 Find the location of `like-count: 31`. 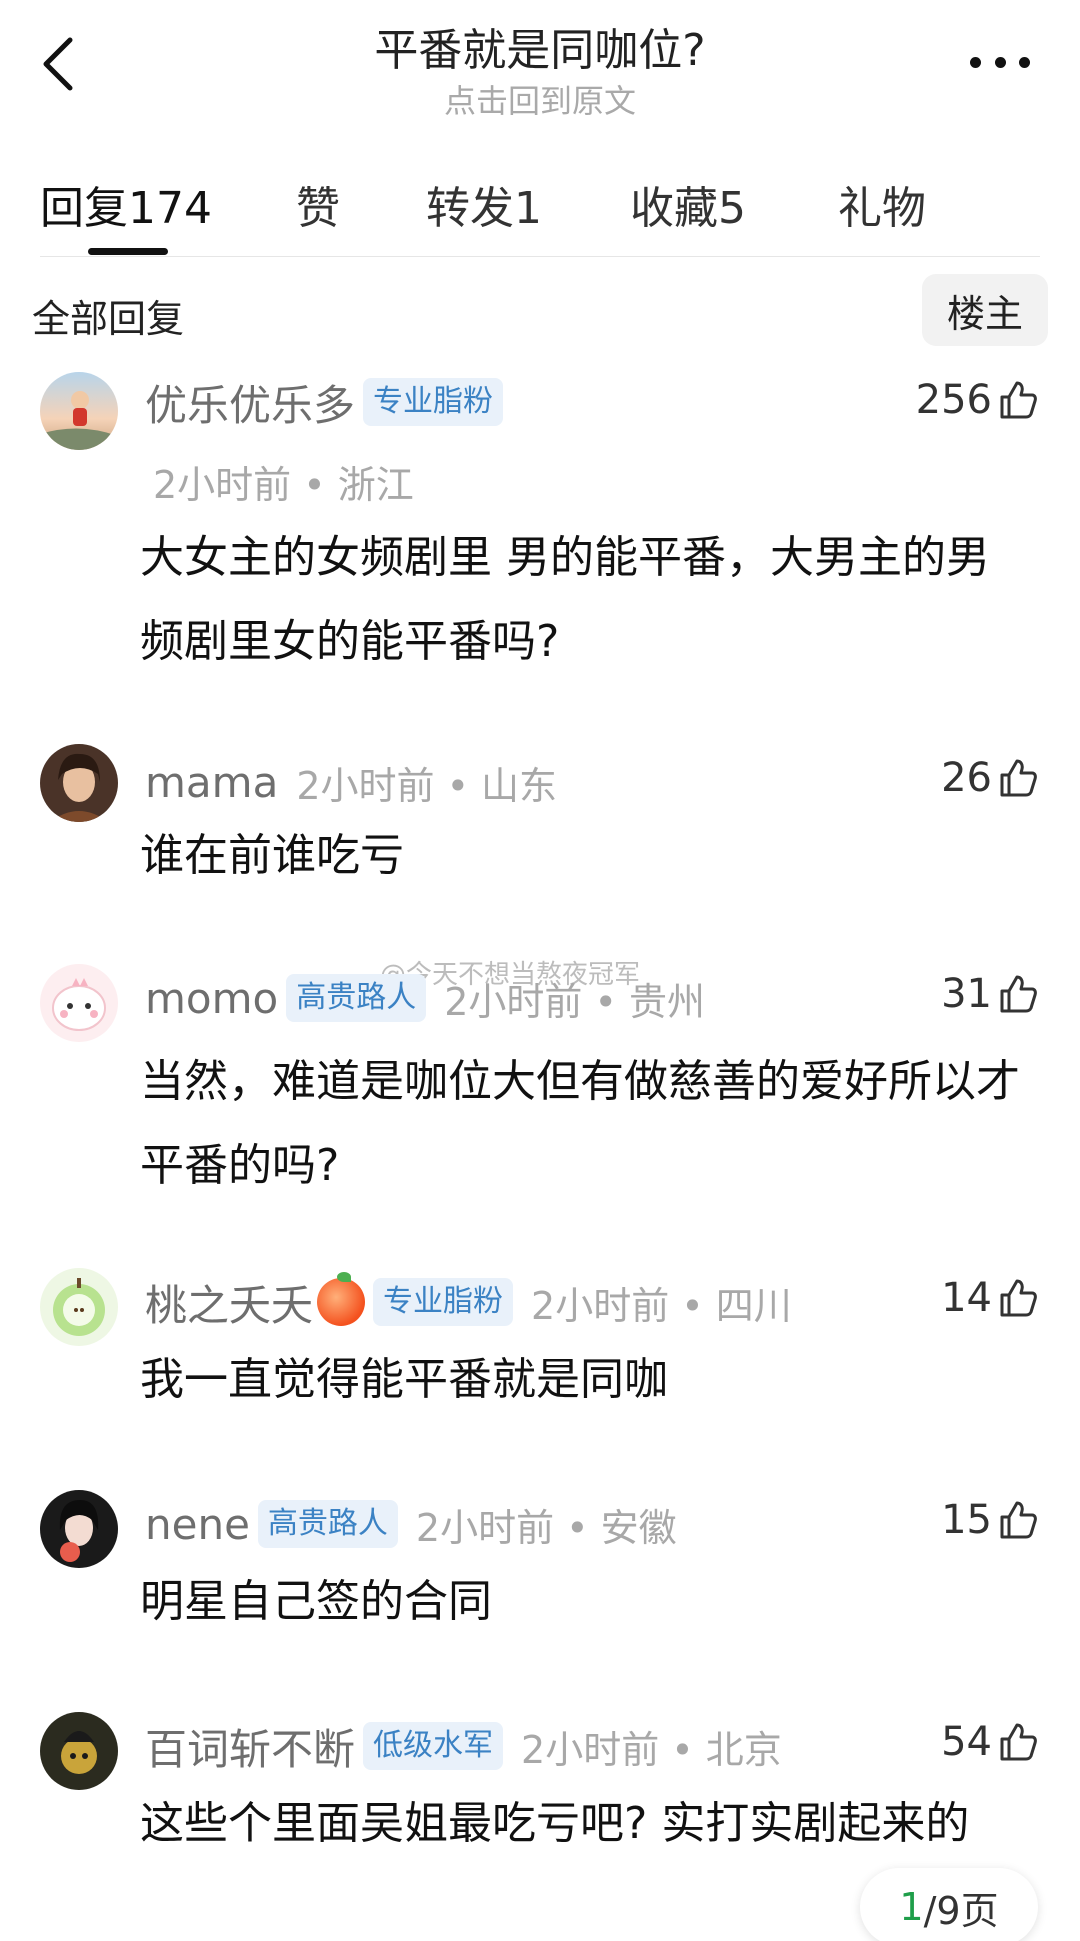

like-count: 31 is located at coordinates (966, 994).